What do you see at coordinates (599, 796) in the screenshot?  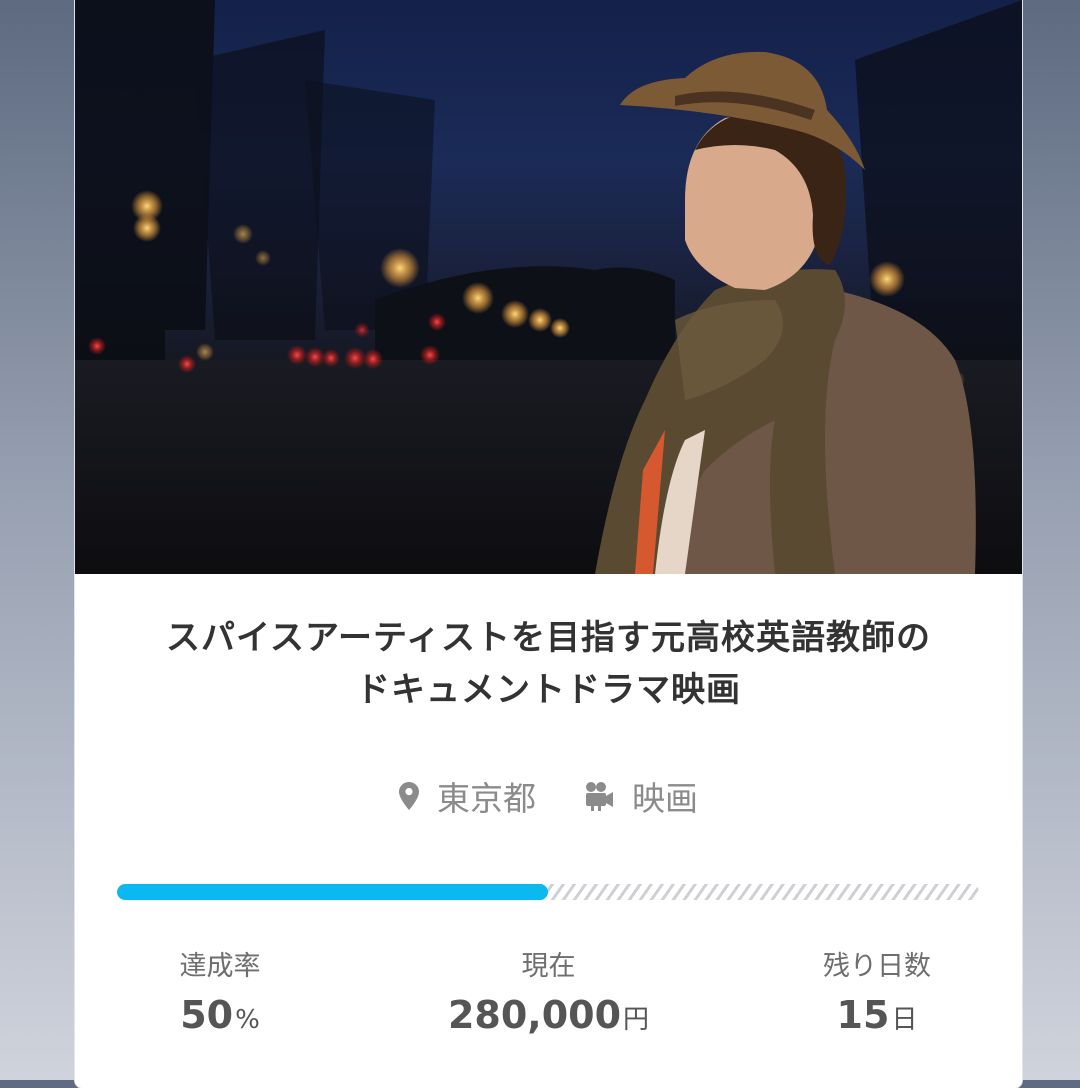 I see `video-camera-icon` at bounding box center [599, 796].